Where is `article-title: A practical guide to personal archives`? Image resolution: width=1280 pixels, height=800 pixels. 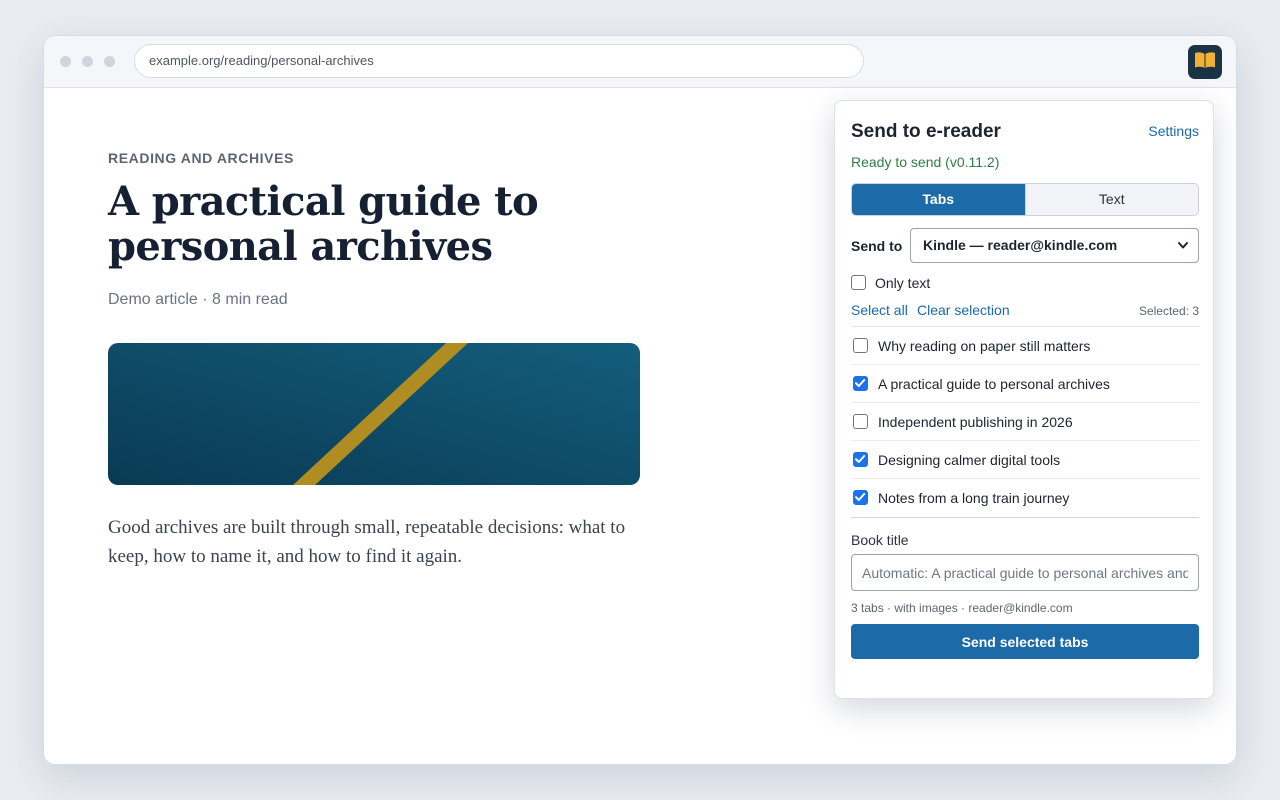 article-title: A practical guide to personal archives is located at coordinates (323, 224).